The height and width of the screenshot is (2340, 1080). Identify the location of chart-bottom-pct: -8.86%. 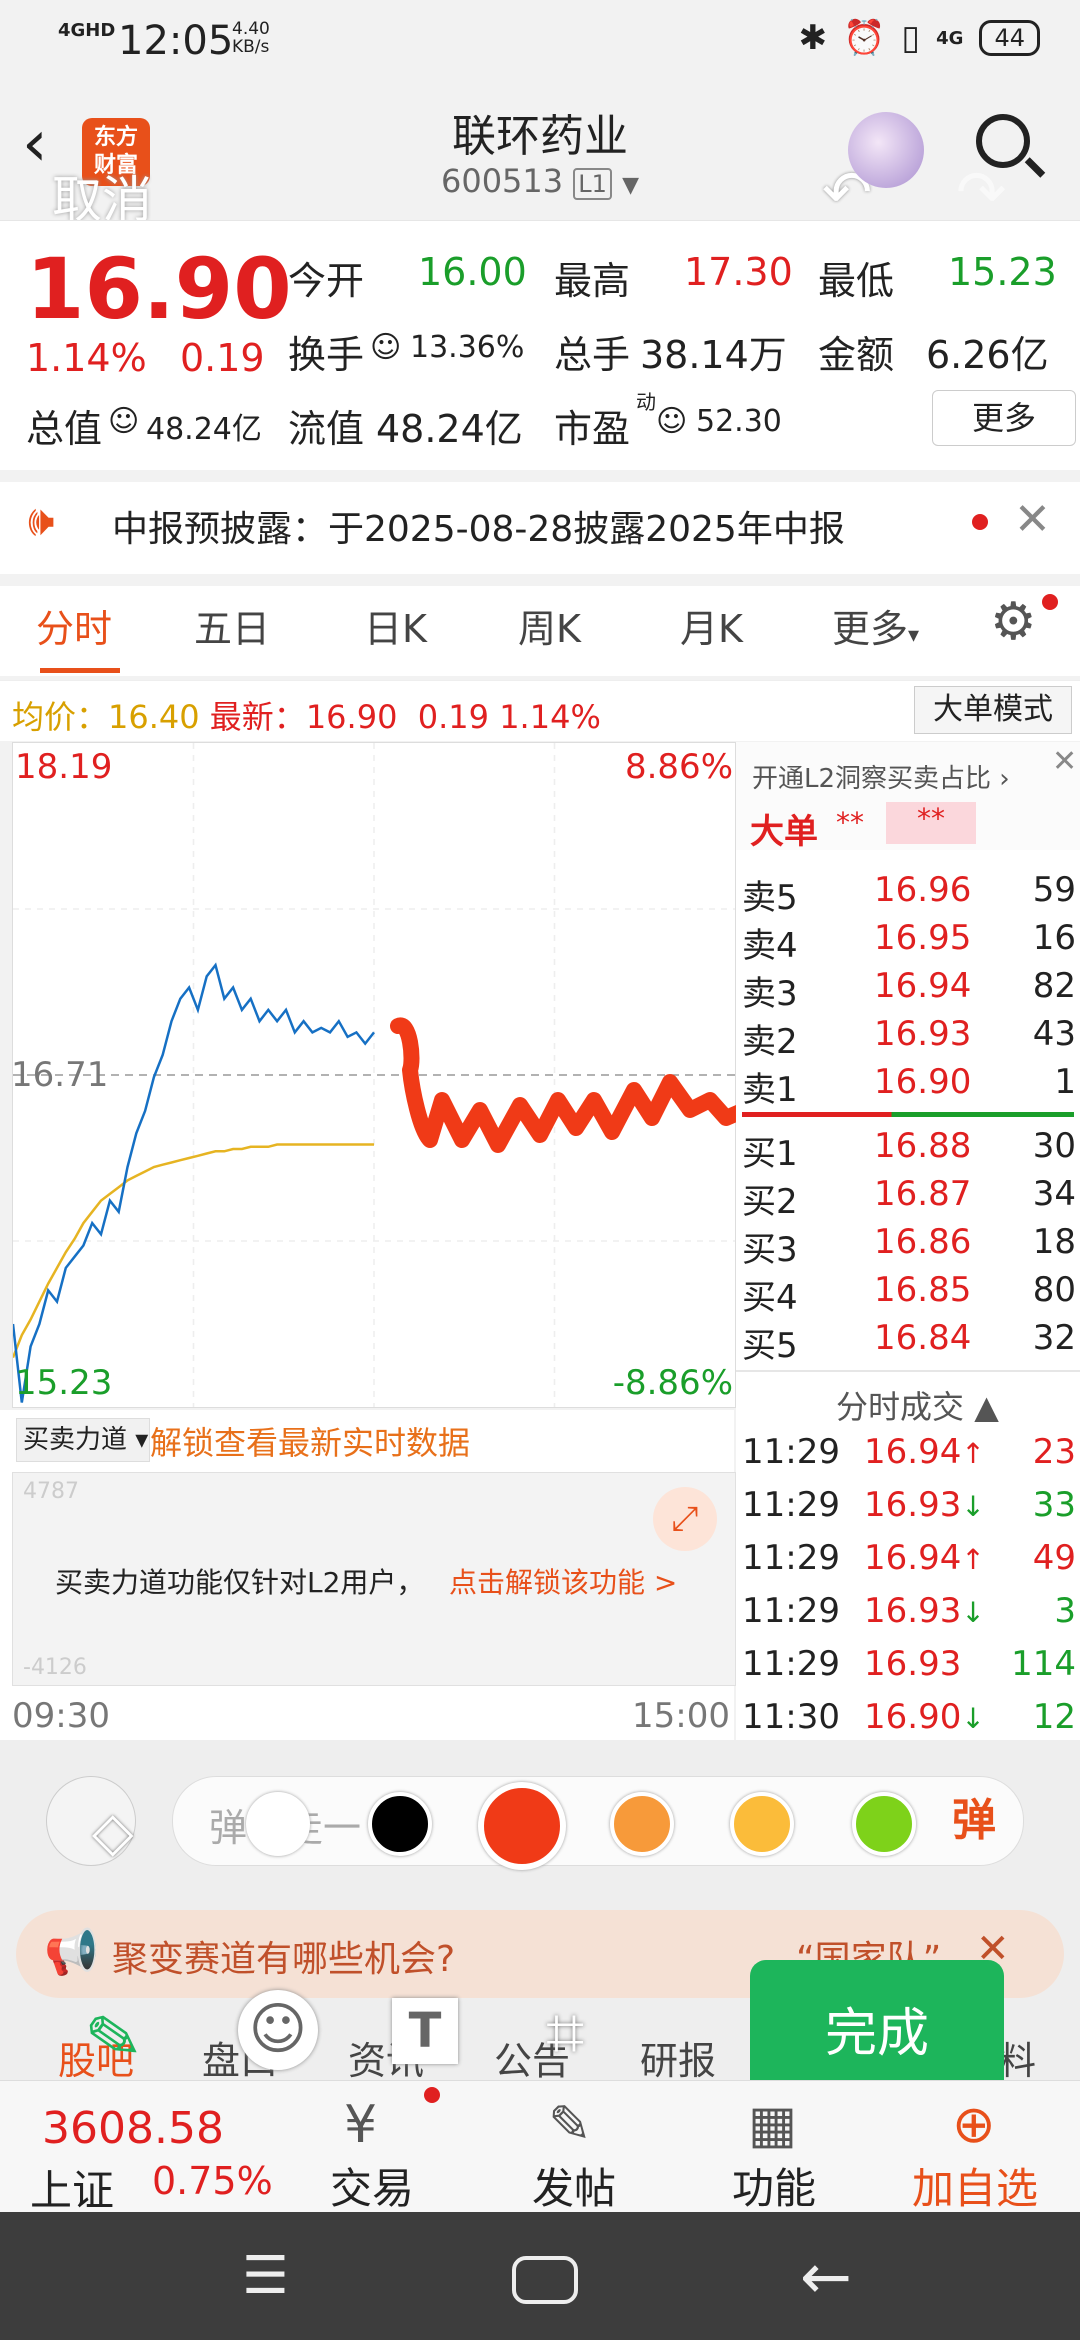
(672, 1383).